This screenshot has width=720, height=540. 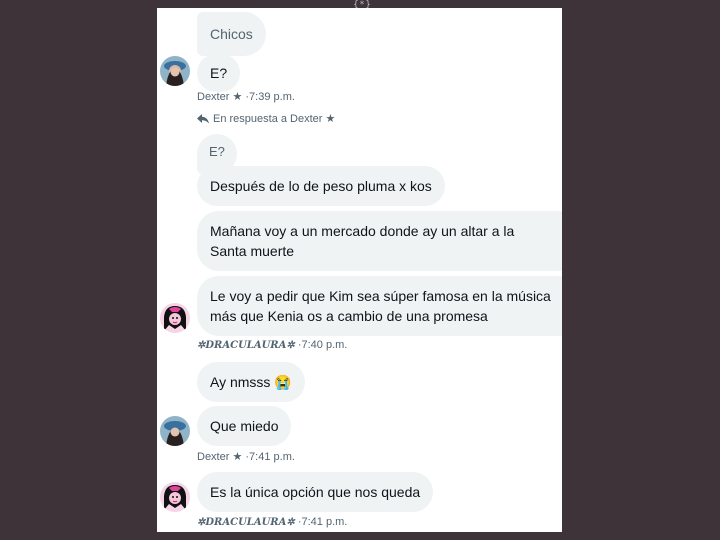 I want to click on message-text: Después de lo de peso pluma x kos, so click(x=321, y=186).